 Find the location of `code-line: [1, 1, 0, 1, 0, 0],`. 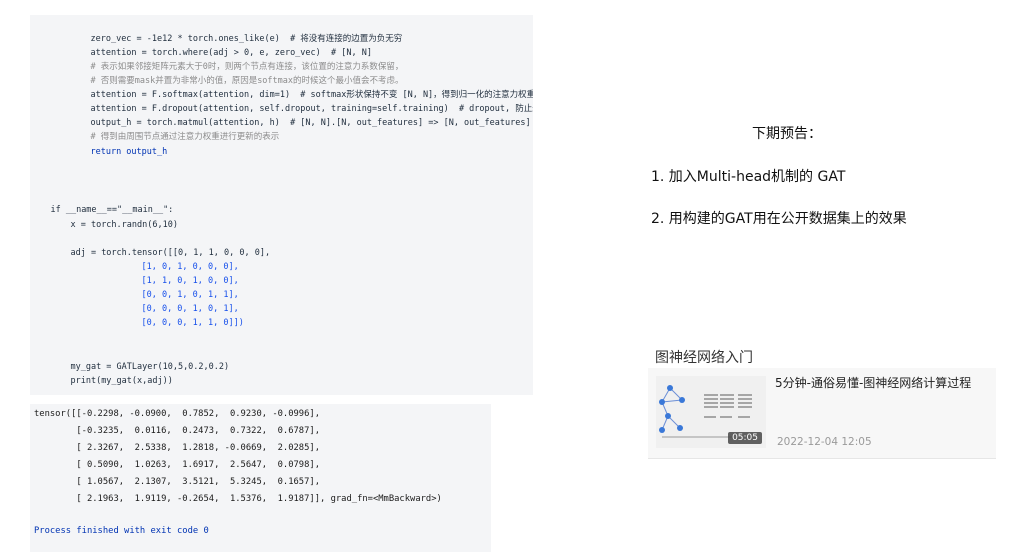

code-line: [1, 1, 0, 1, 0, 0], is located at coordinates (179, 274).